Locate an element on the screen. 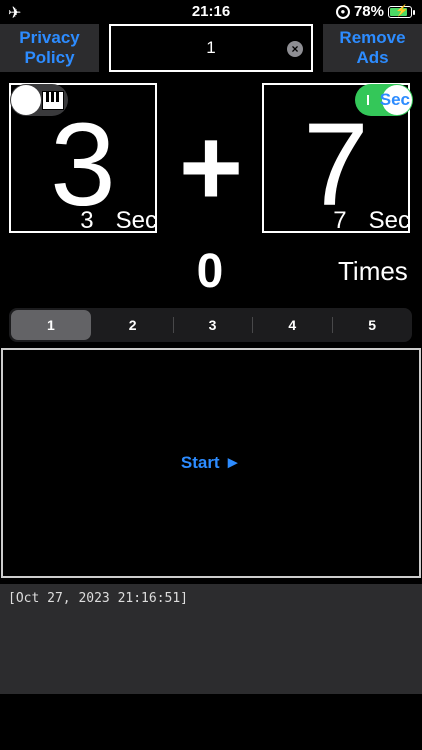 The image size is (422, 750). left-duration: 3 Sec is located at coordinates (118, 221).